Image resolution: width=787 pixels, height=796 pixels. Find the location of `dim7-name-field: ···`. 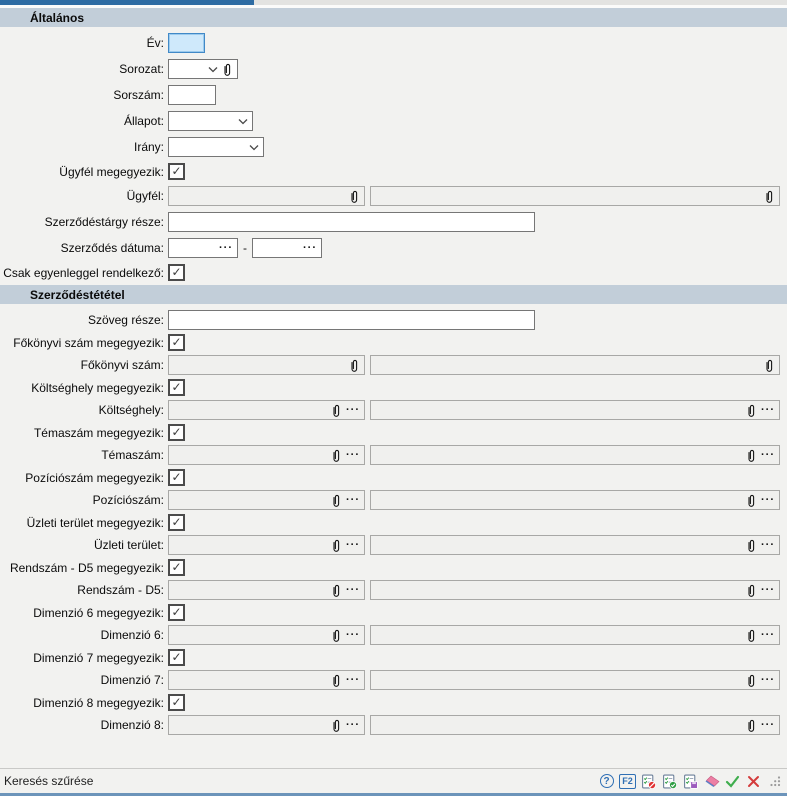

dim7-name-field: ··· is located at coordinates (575, 680).